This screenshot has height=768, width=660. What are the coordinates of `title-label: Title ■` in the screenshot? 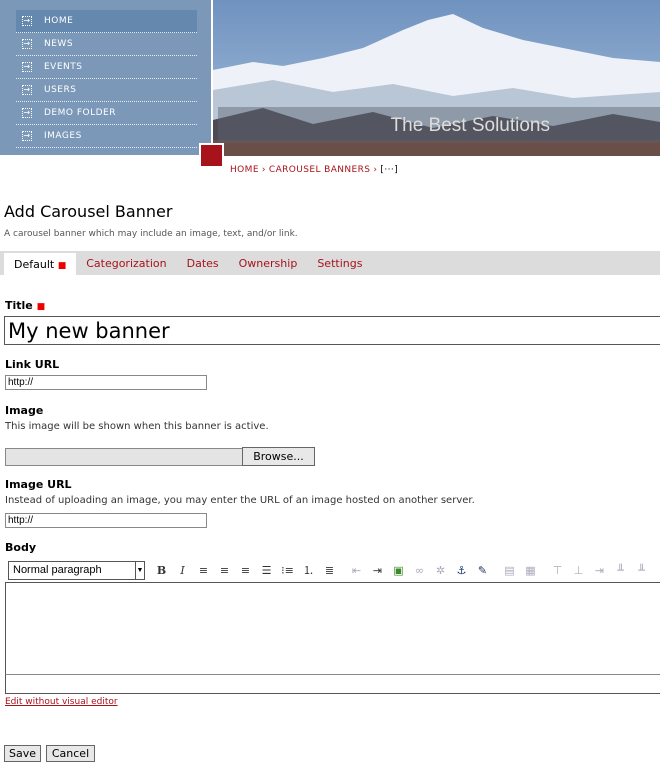 It's located at (25, 305).